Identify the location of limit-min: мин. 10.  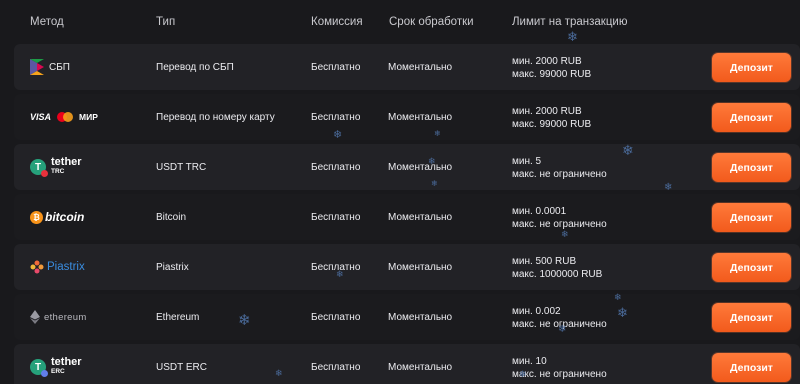
(529, 361).